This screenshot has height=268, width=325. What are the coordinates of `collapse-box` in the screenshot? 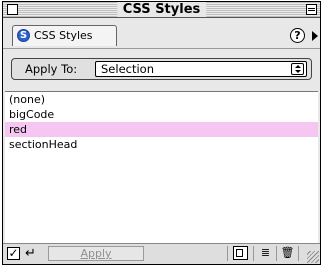 It's located at (311, 9).